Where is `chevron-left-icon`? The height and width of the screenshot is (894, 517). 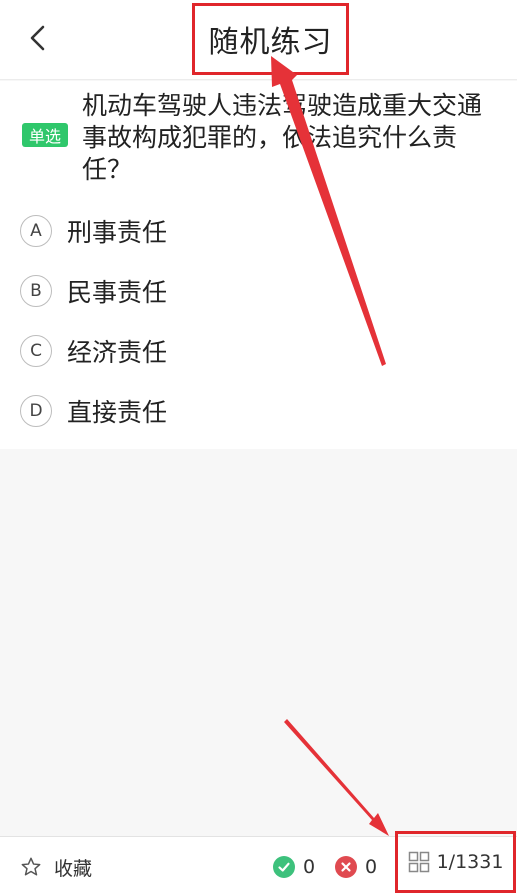 chevron-left-icon is located at coordinates (37, 38).